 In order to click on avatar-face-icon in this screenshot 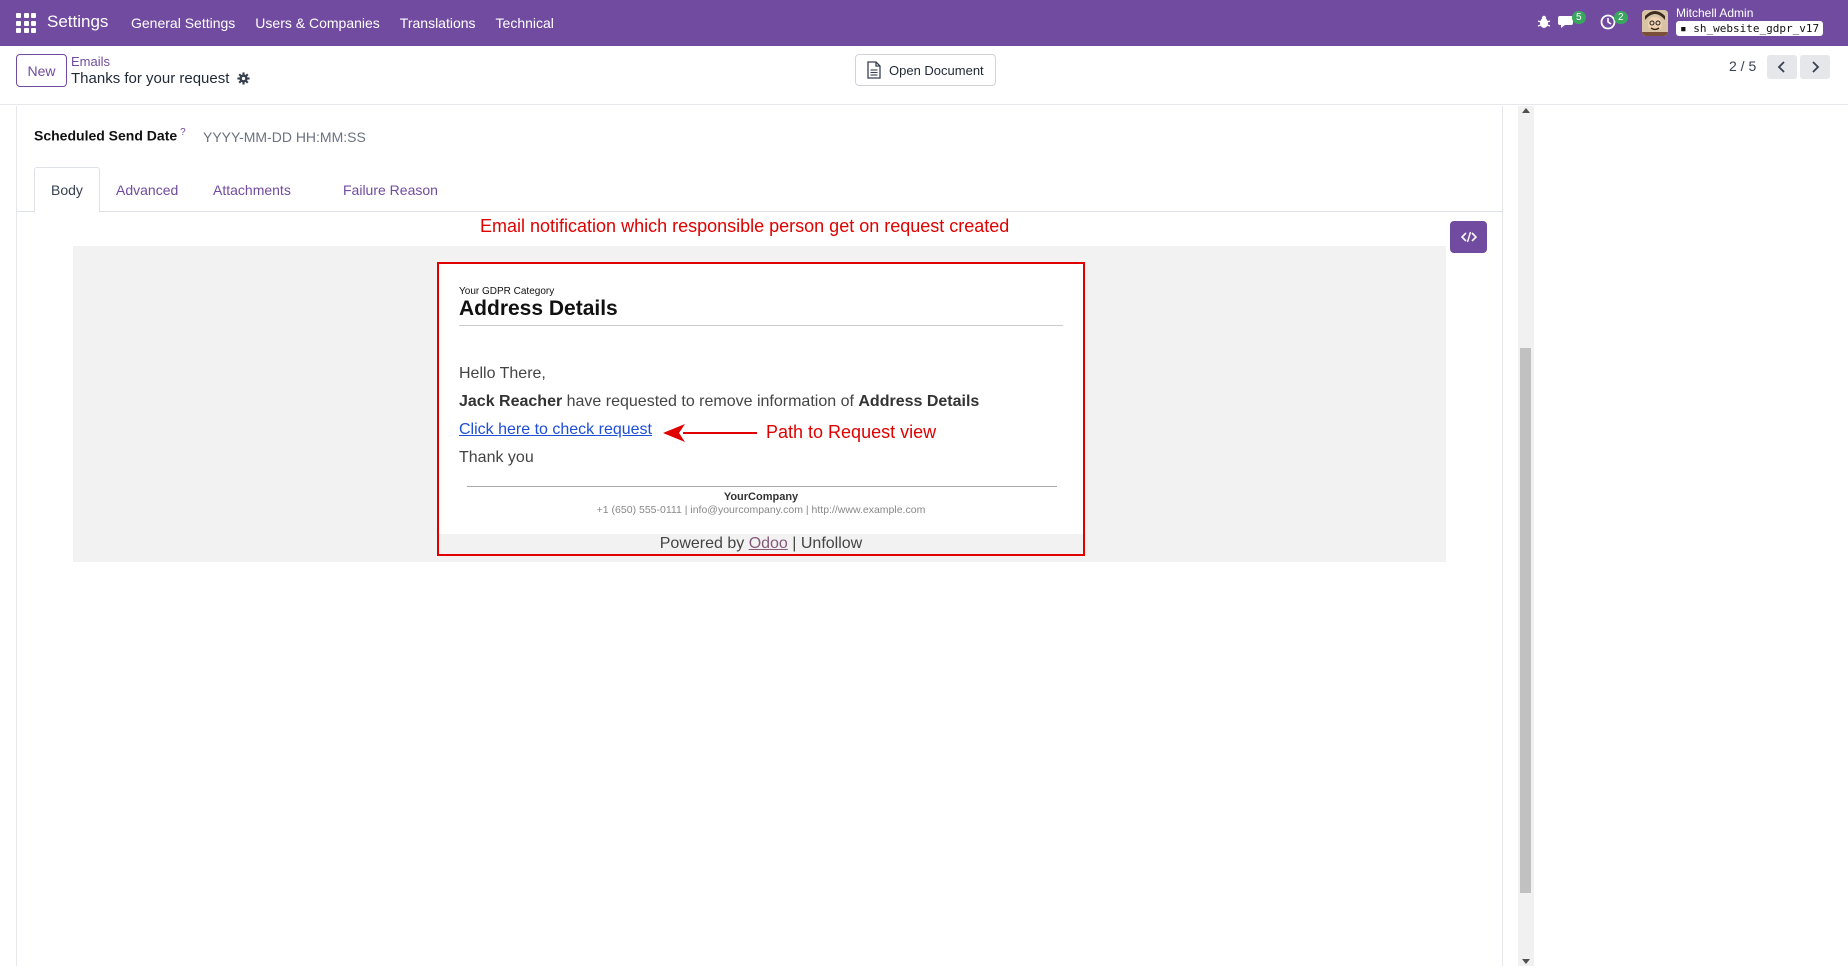, I will do `click(1655, 23)`.